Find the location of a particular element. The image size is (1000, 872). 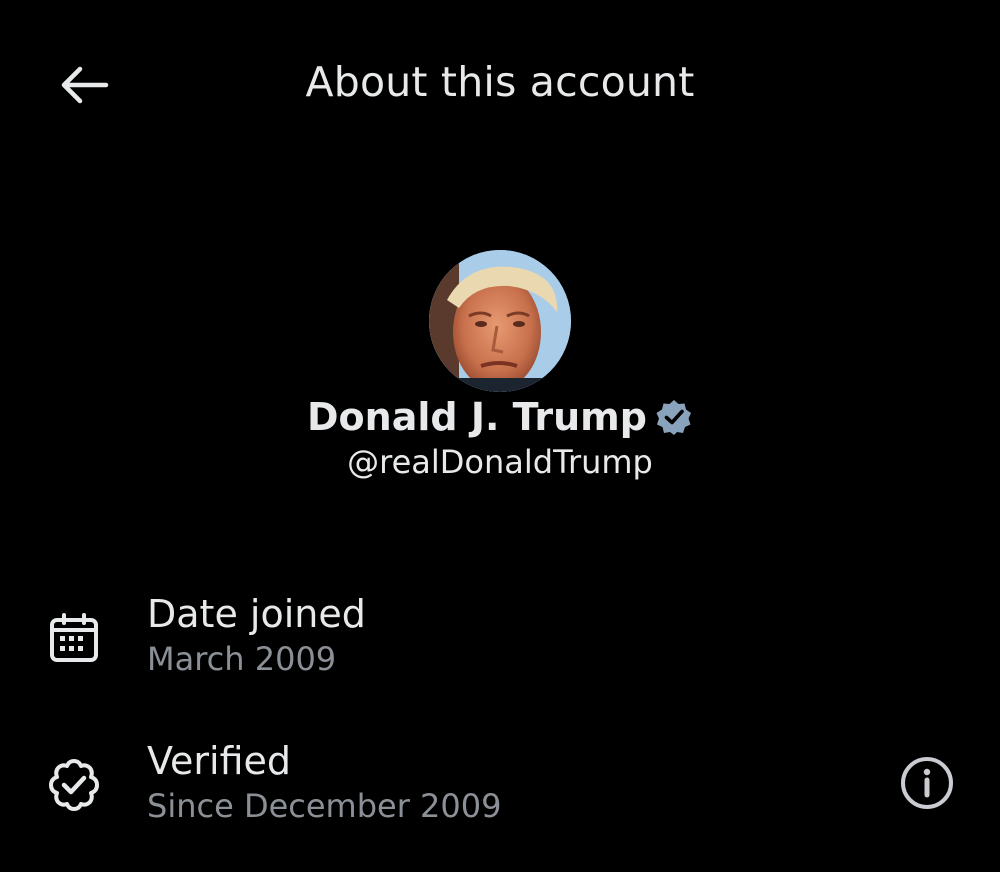

calendar-icon is located at coordinates (74, 638).